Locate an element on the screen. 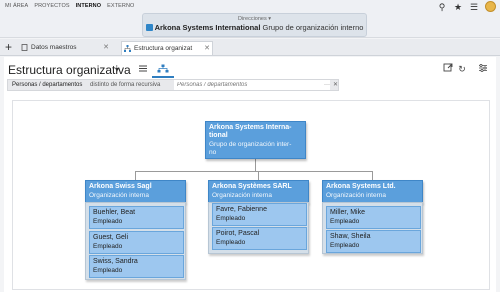 The width and height of the screenshot is (500, 292). refresh-icon: ↻ is located at coordinates (462, 69).